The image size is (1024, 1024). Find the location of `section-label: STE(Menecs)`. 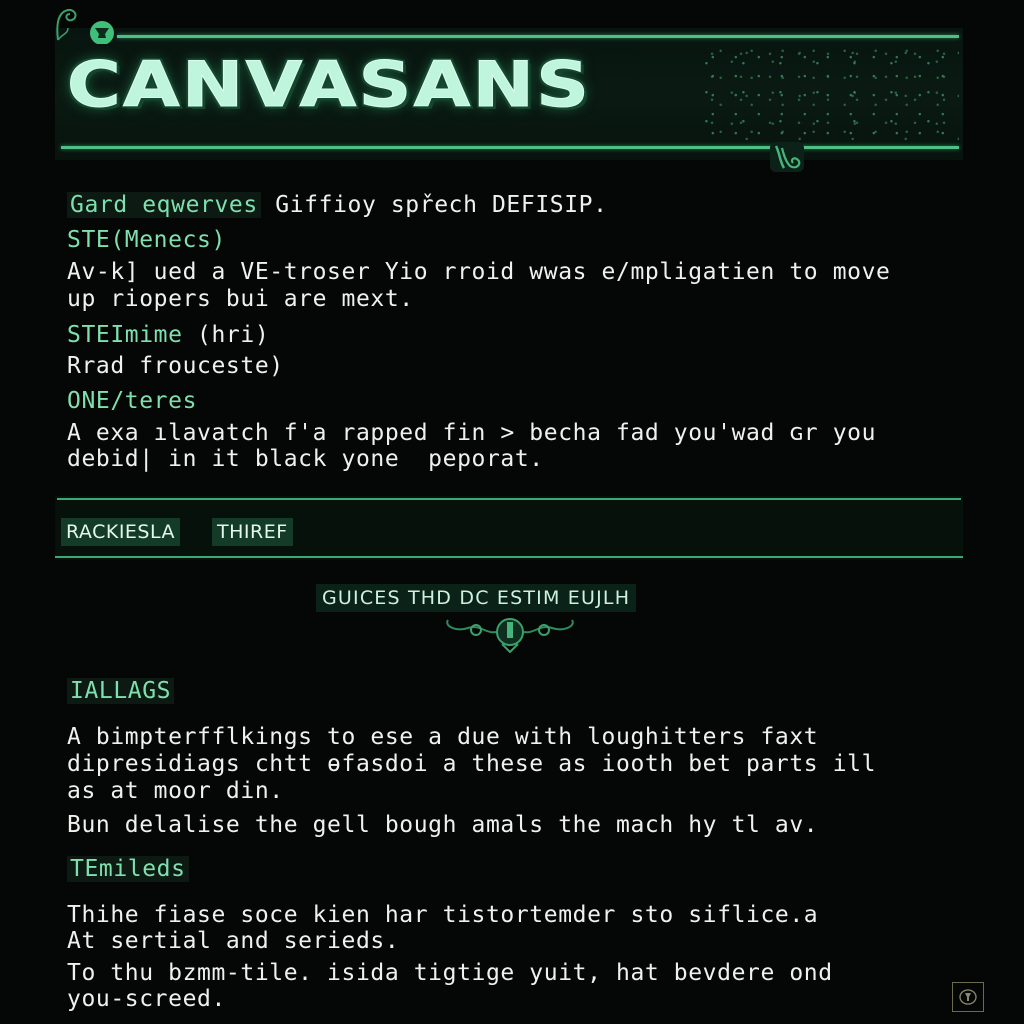

section-label: STE(Menecs) is located at coordinates (146, 240).